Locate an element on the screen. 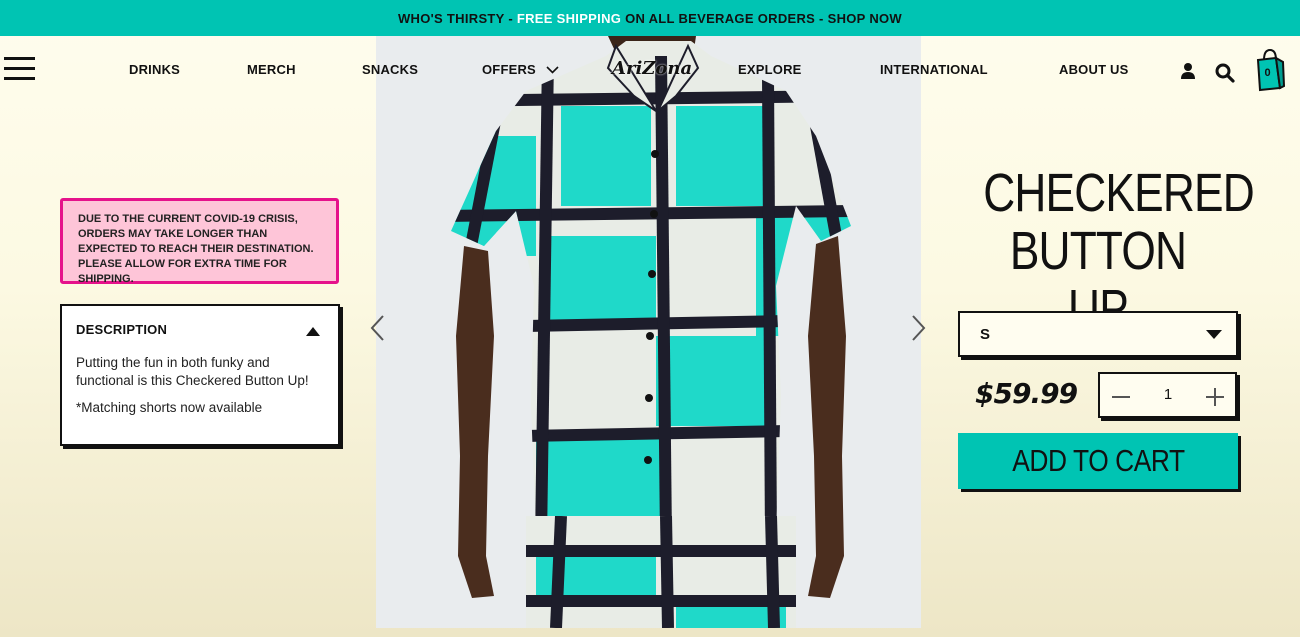  product-title-line-1: CHECKERED is located at coordinates (1118, 193).